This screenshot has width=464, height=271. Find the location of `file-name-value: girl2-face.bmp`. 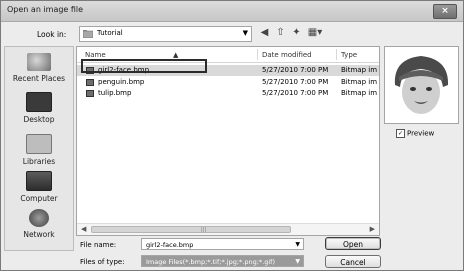

file-name-value: girl2-face.bmp is located at coordinates (170, 245).